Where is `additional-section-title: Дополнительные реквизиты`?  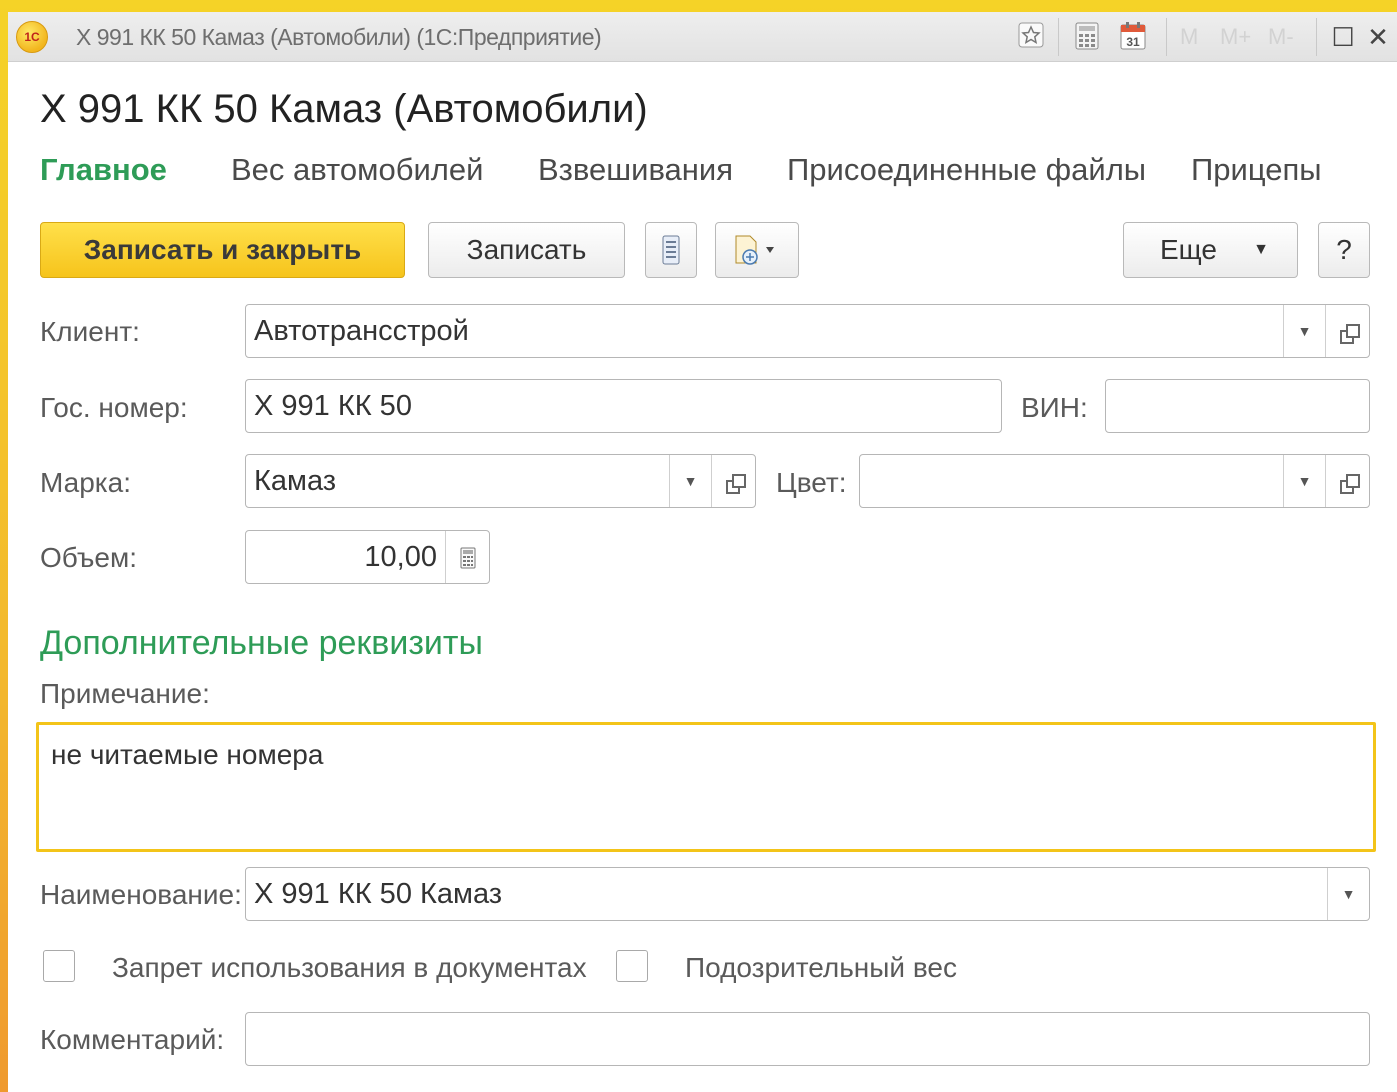
additional-section-title: Дополнительные реквизиты is located at coordinates (261, 643).